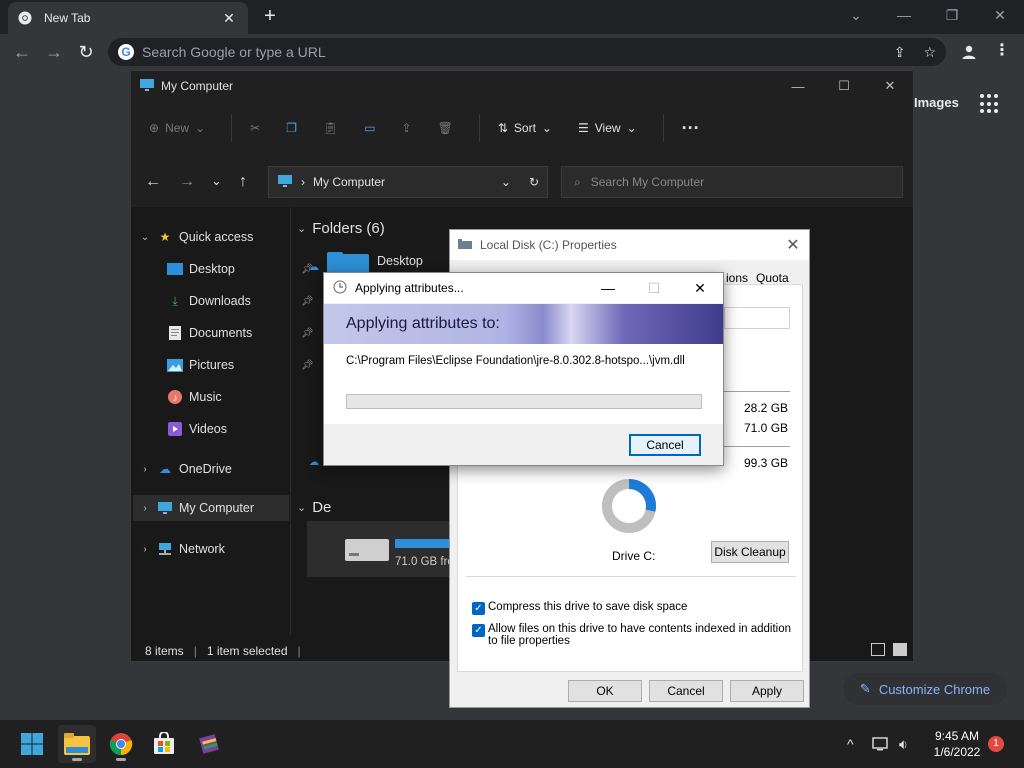  I want to click on apply-button: Apply, so click(767, 691).